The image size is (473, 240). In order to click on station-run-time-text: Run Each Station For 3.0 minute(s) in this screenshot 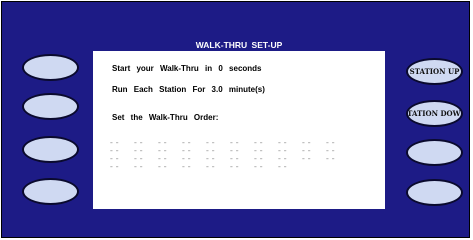, I will do `click(188, 89)`.